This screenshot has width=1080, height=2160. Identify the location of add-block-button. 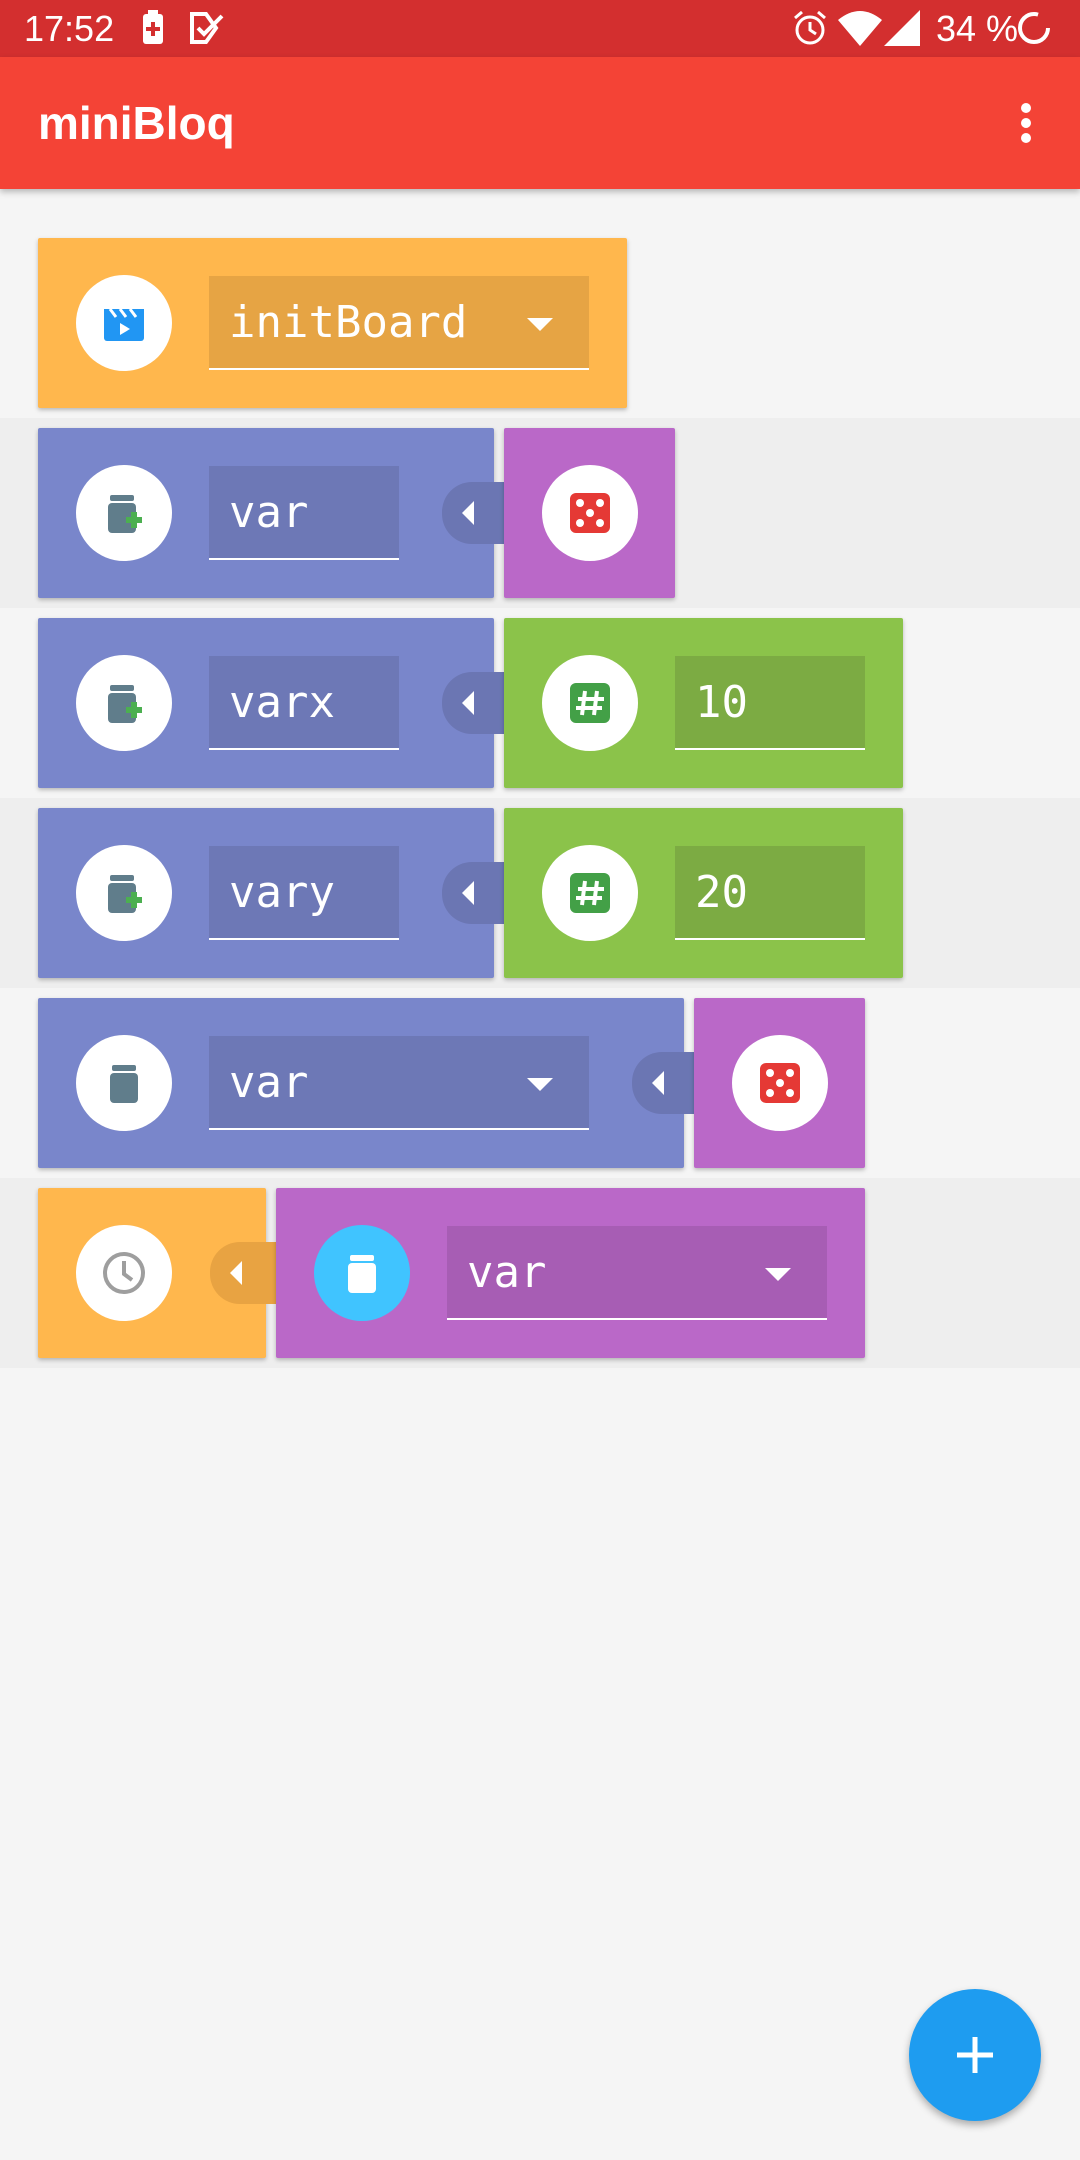
(975, 2055).